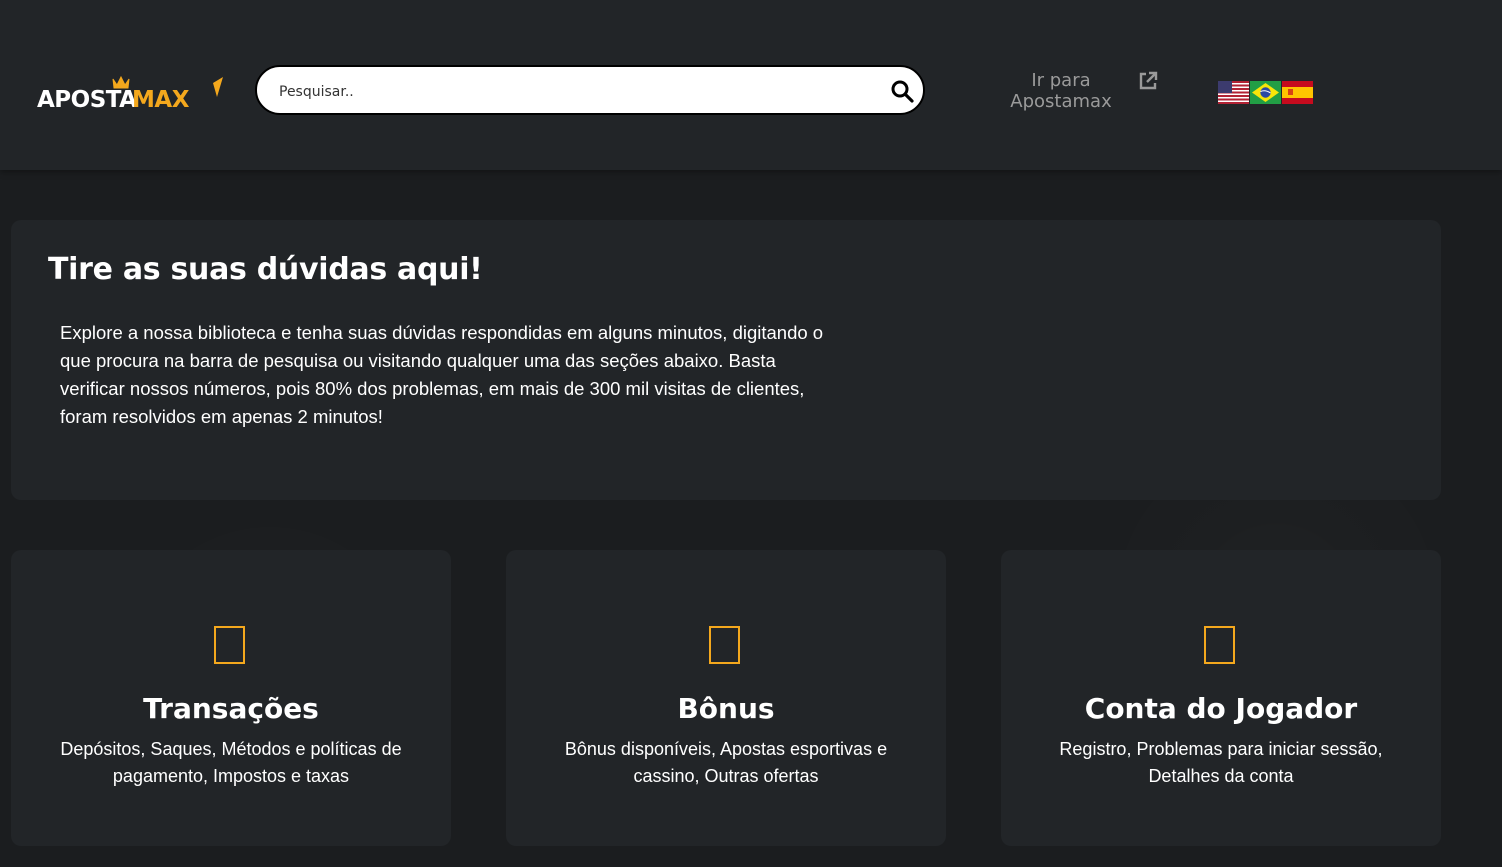  I want to click on search-bar, so click(590, 90).